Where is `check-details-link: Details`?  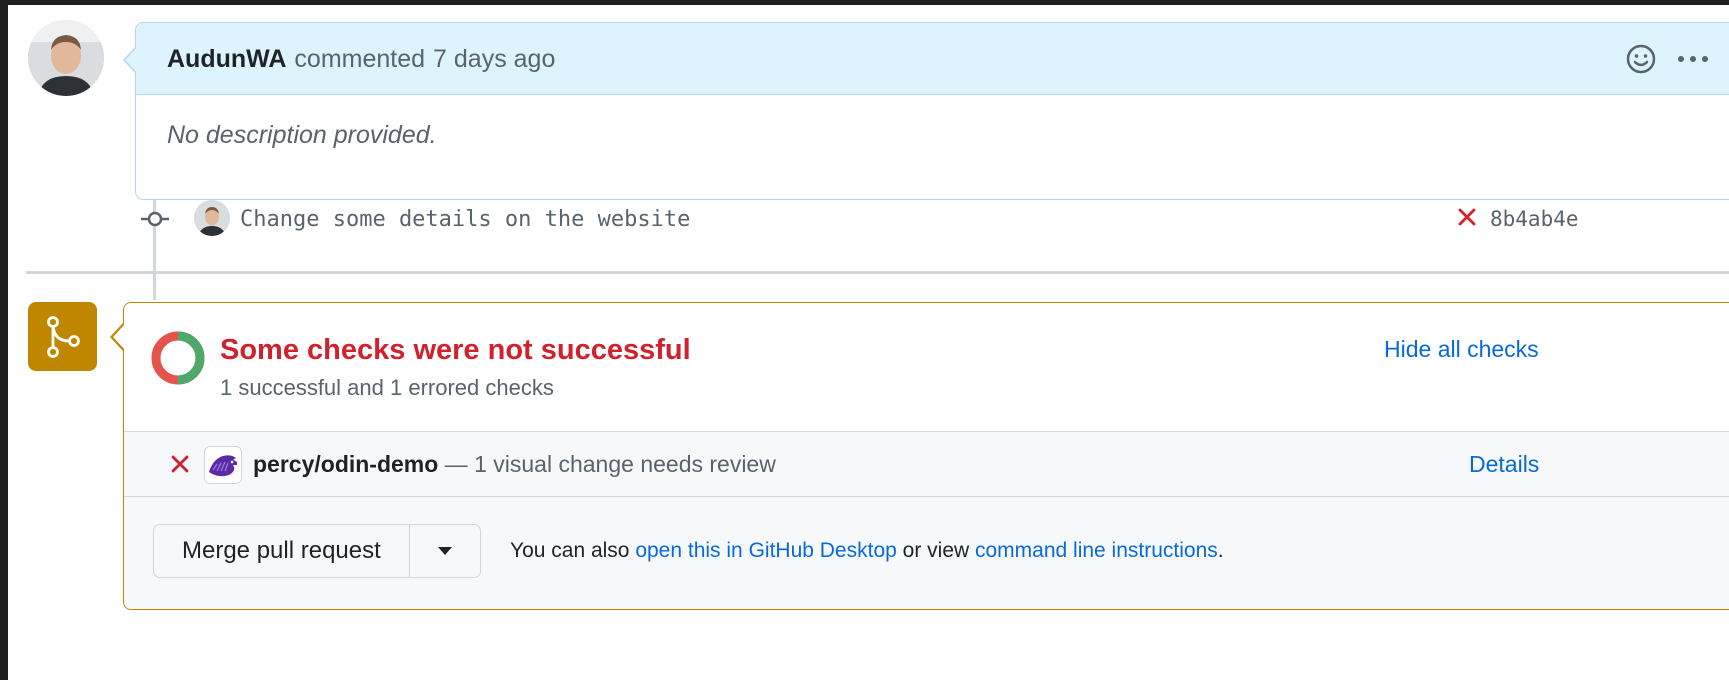 check-details-link: Details is located at coordinates (1504, 464).